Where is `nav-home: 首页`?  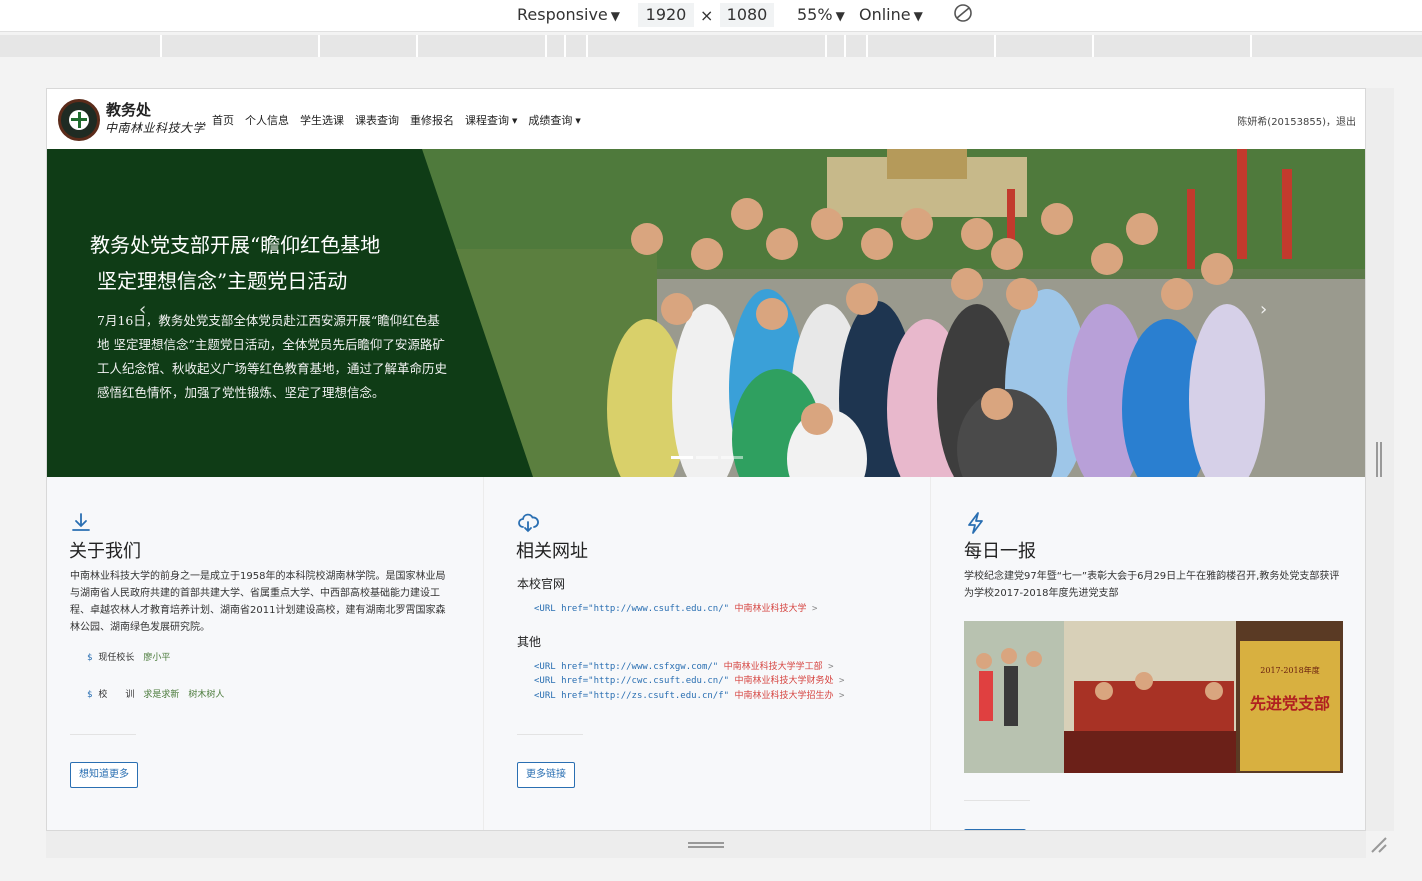 nav-home: 首页 is located at coordinates (223, 120).